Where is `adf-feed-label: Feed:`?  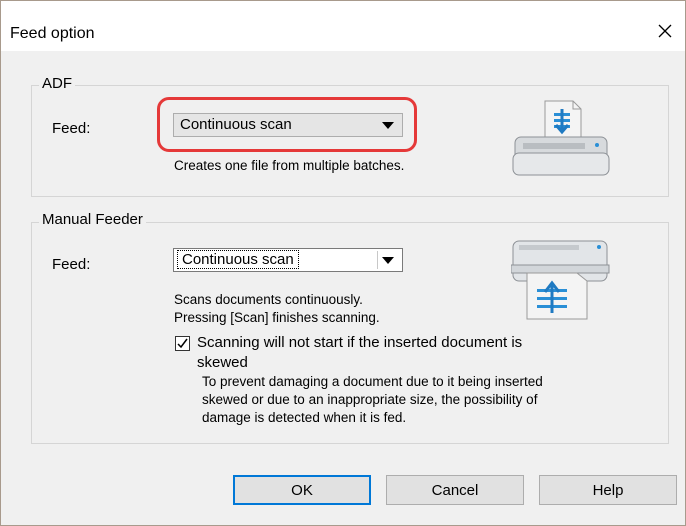 adf-feed-label: Feed: is located at coordinates (71, 128).